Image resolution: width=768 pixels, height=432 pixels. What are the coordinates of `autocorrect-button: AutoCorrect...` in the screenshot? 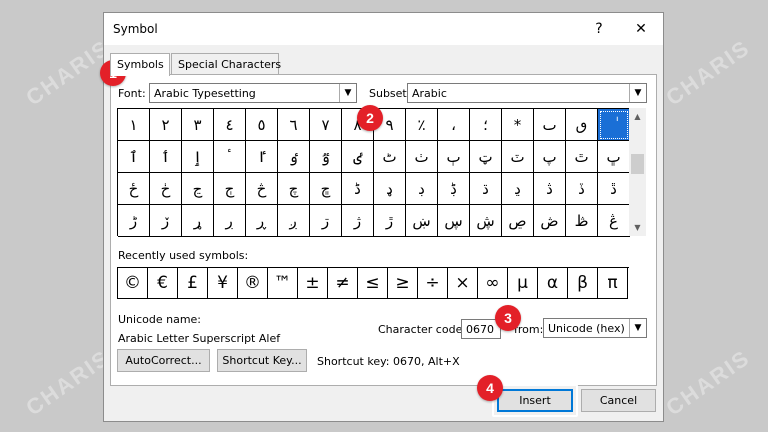 It's located at (163, 360).